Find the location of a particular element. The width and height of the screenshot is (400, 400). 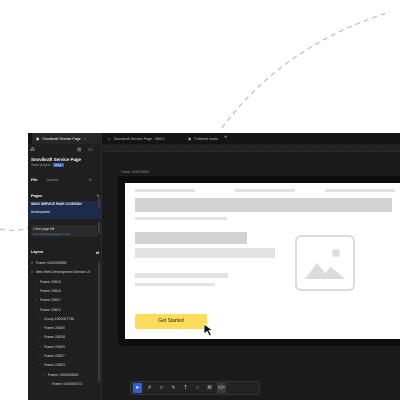

project-title: Snovikraft Service Page is located at coordinates (68, 159).